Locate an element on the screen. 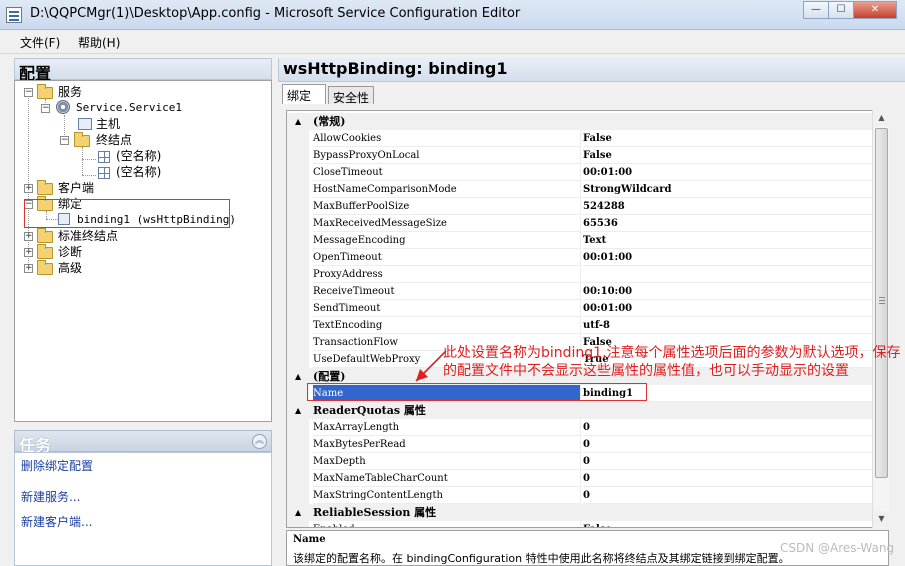 The height and width of the screenshot is (566, 905). binding-header: wsHttpBinding: binding1 is located at coordinates (591, 70).